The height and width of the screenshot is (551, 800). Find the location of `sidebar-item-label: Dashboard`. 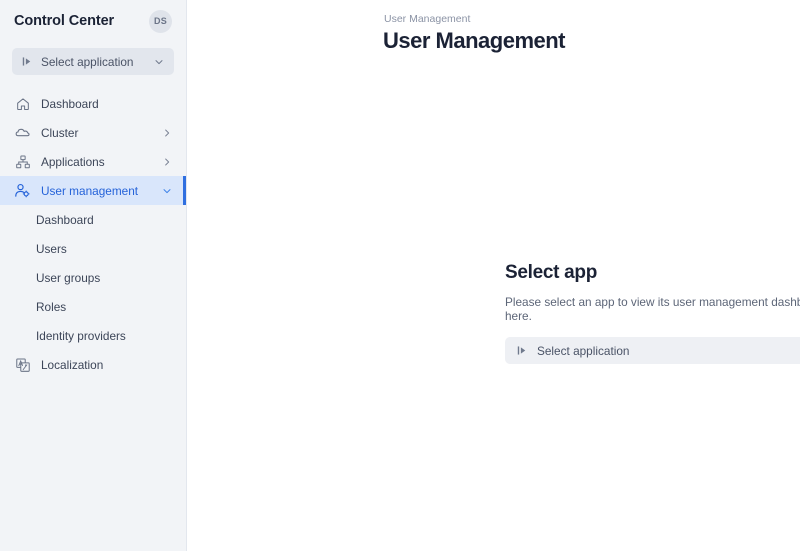

sidebar-item-label: Dashboard is located at coordinates (70, 103).